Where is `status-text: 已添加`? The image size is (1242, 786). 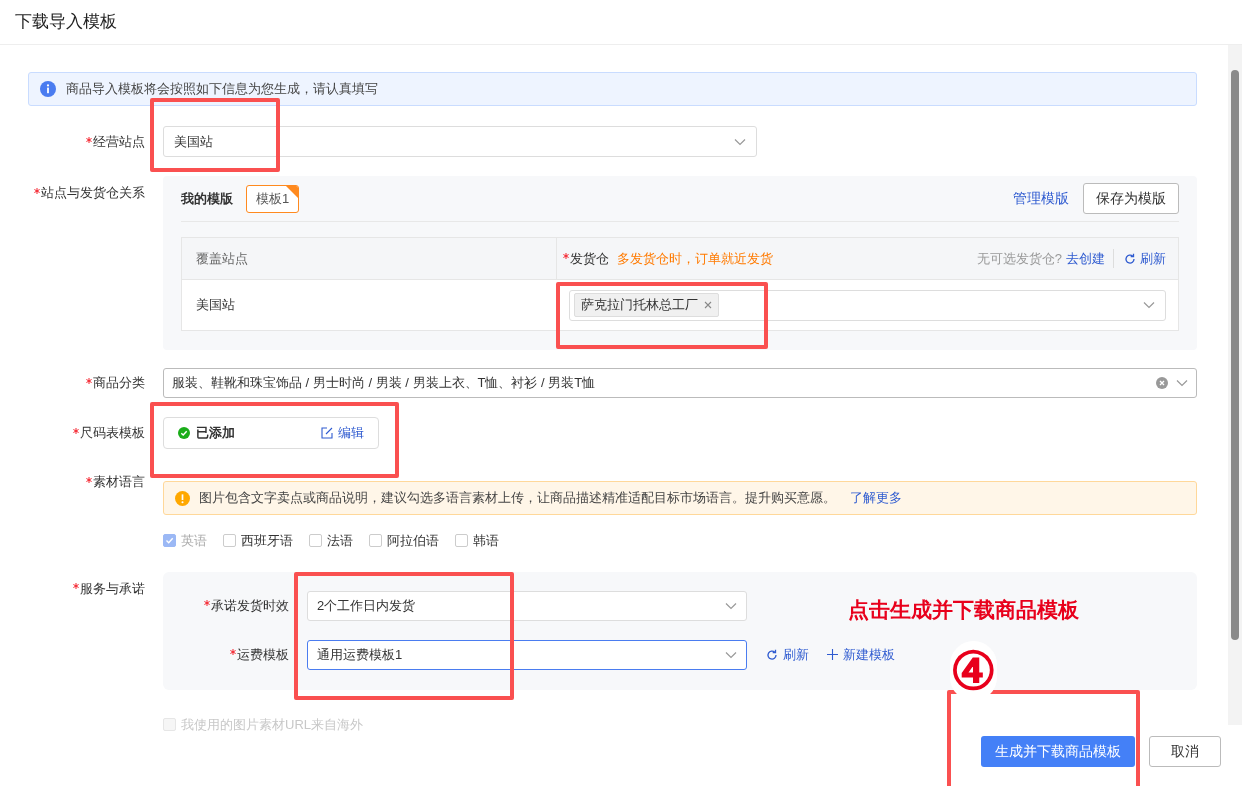 status-text: 已添加 is located at coordinates (215, 433).